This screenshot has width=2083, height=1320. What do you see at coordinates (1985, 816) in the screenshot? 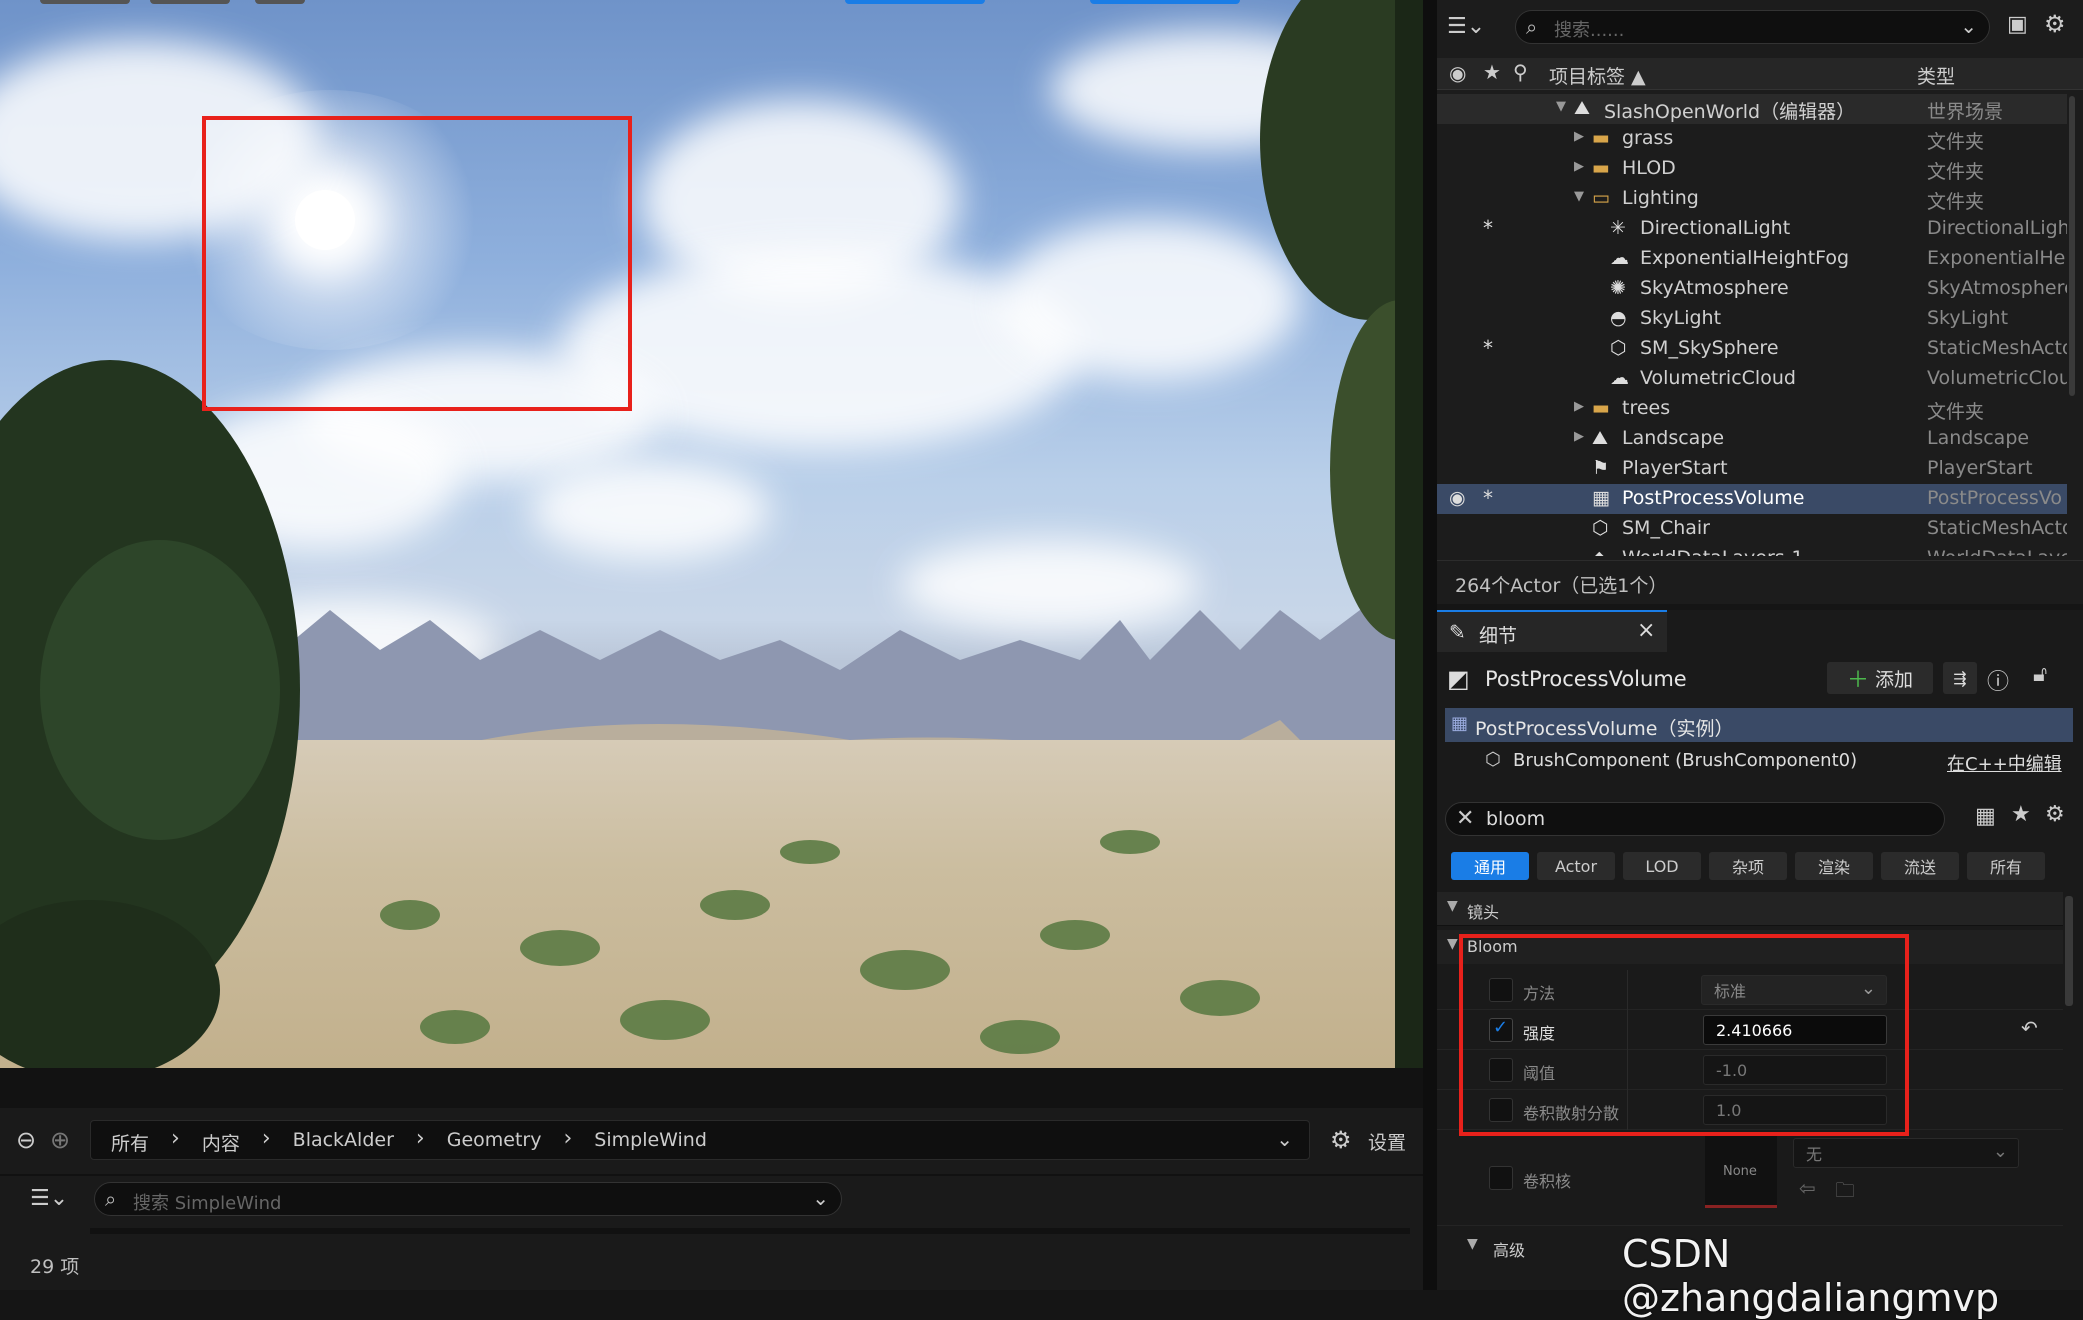
I see `table-view-icon: ▦` at bounding box center [1985, 816].